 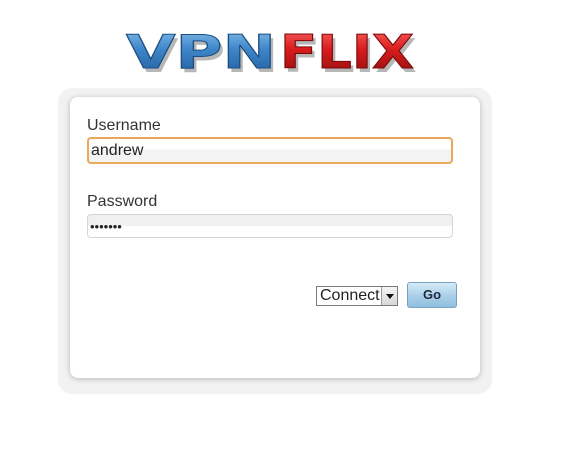 What do you see at coordinates (201, 51) in the screenshot?
I see `logo-text-vpn: VPN` at bounding box center [201, 51].